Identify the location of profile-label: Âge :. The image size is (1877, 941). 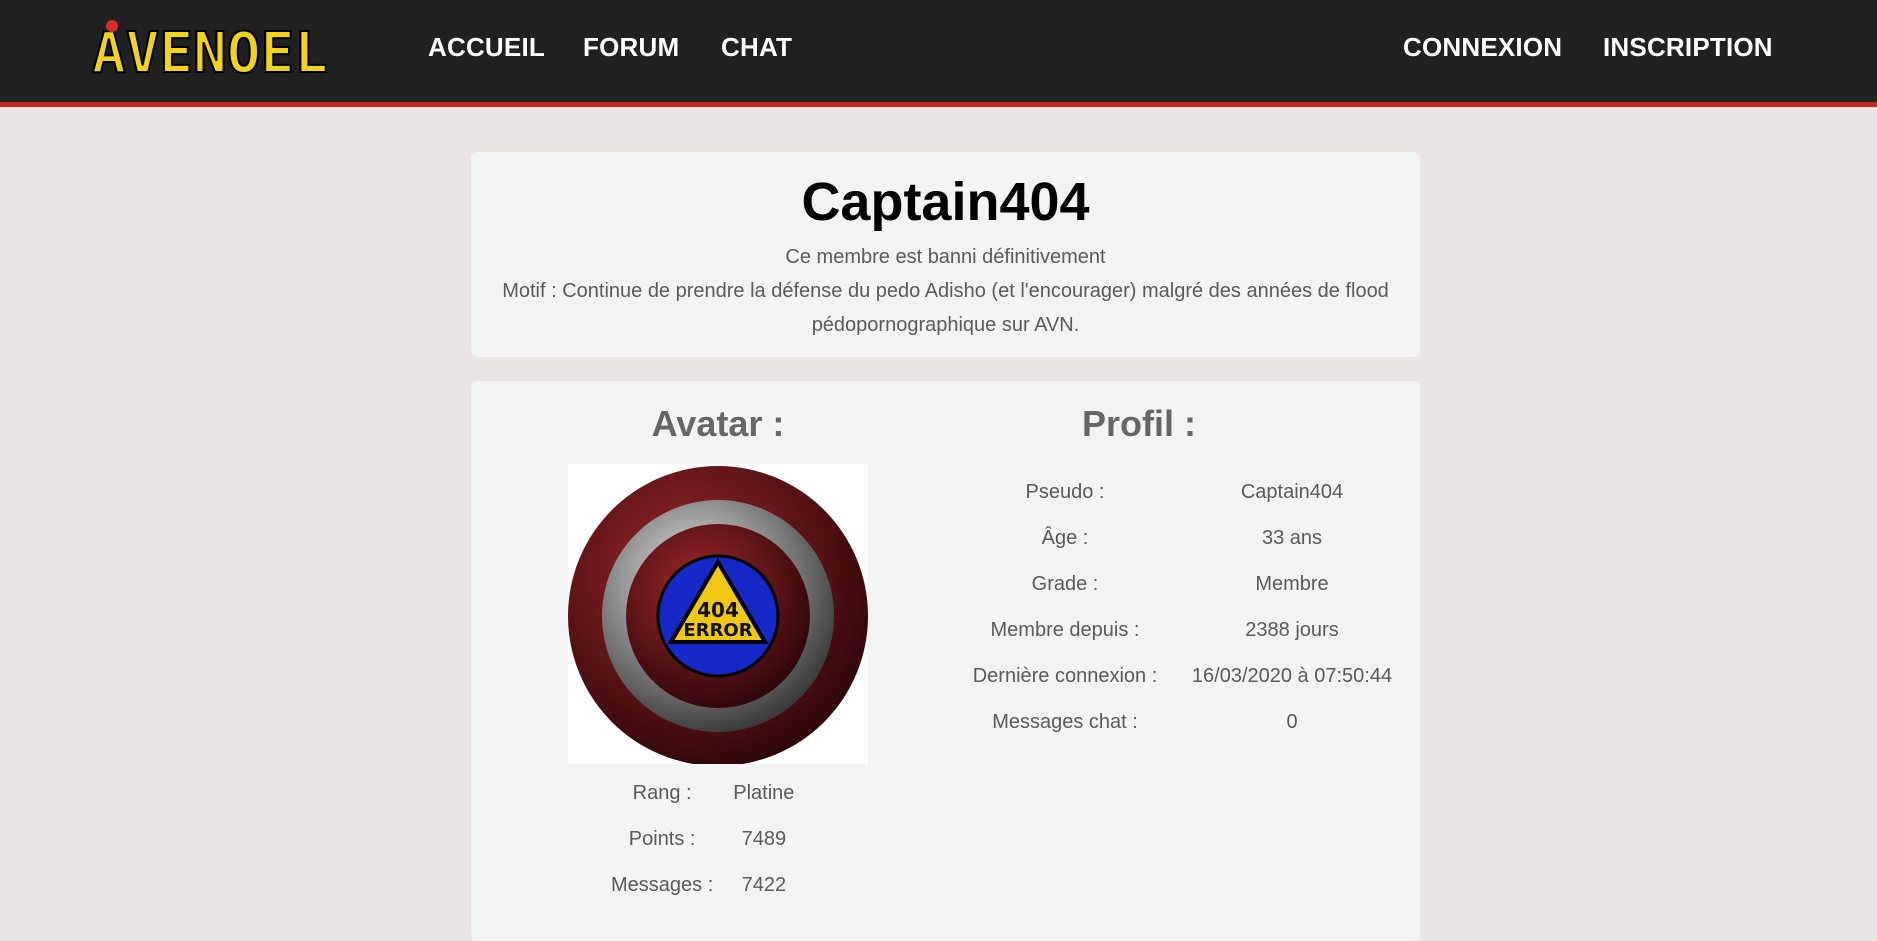
(1065, 537).